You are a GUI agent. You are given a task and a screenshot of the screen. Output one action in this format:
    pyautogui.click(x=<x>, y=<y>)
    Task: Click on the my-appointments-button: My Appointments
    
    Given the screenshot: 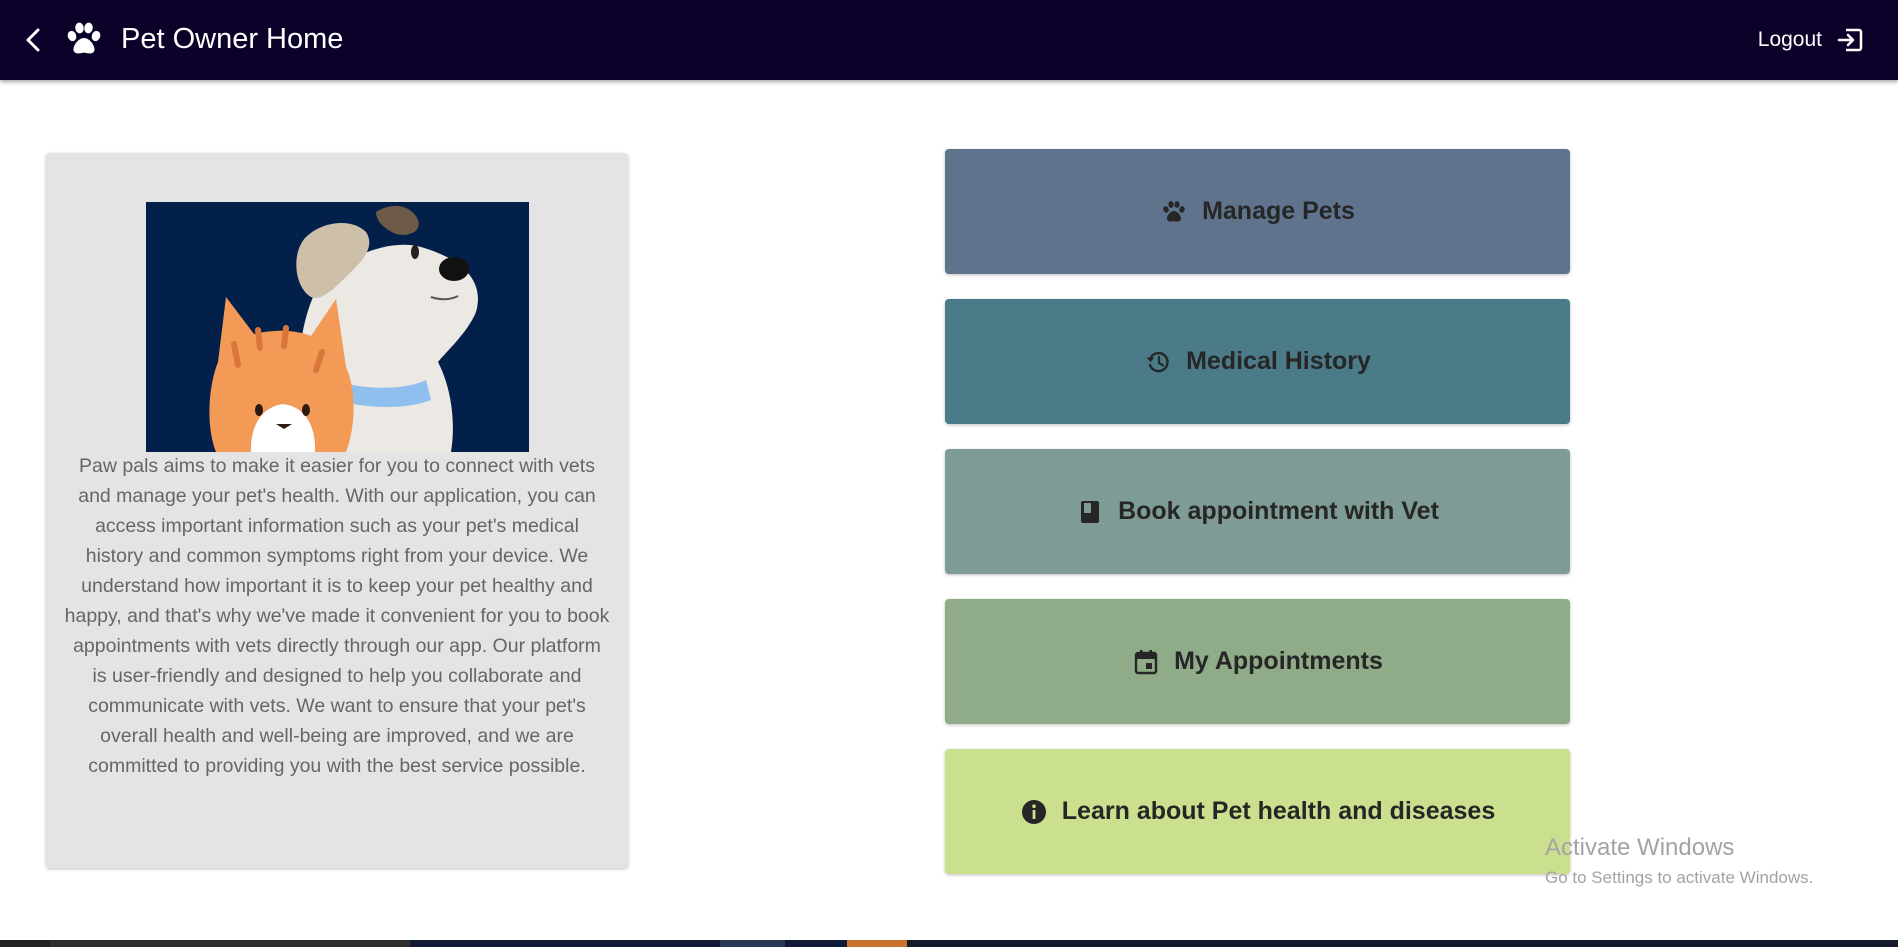 What is the action you would take?
    pyautogui.click(x=1257, y=661)
    